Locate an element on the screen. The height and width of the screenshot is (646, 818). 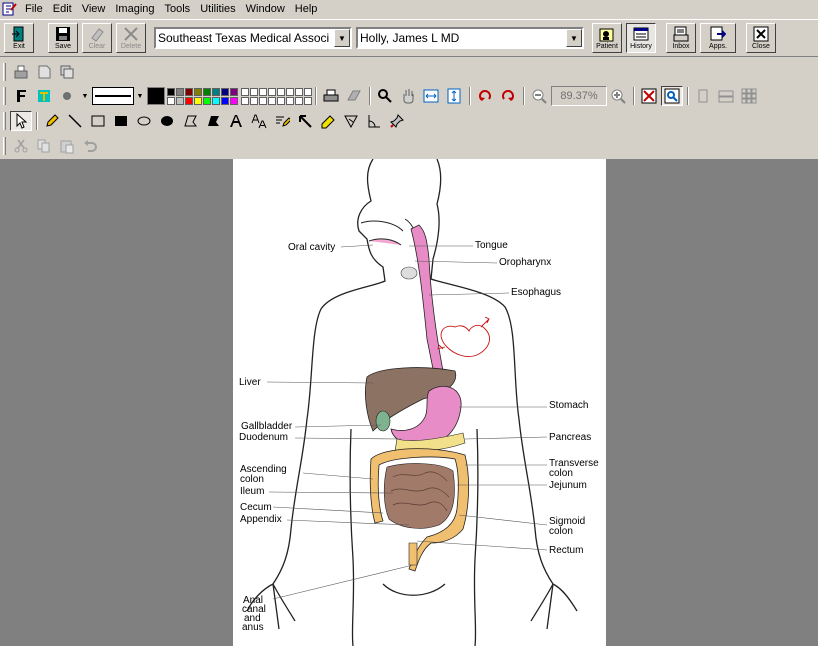
history-button: History is located at coordinates (641, 38).